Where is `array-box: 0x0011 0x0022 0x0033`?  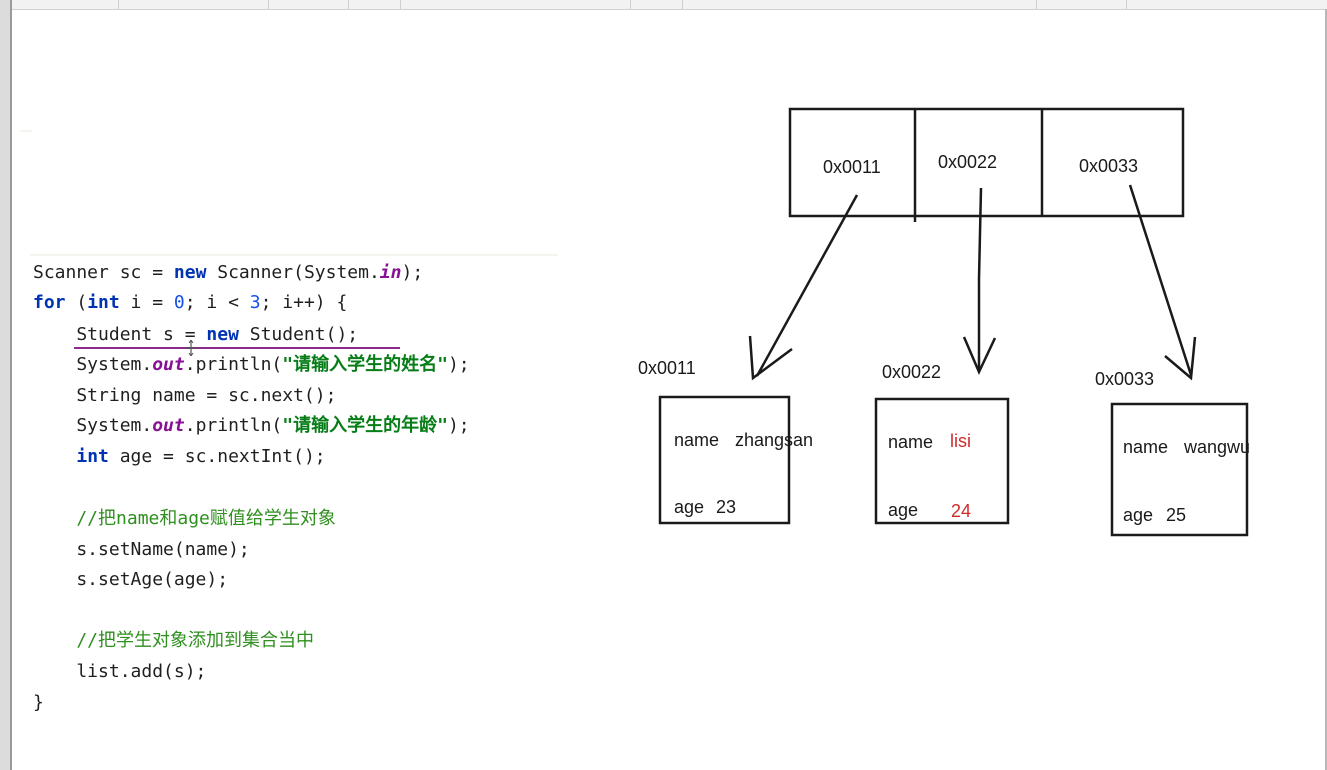 array-box: 0x0011 0x0022 0x0033 is located at coordinates (986, 164).